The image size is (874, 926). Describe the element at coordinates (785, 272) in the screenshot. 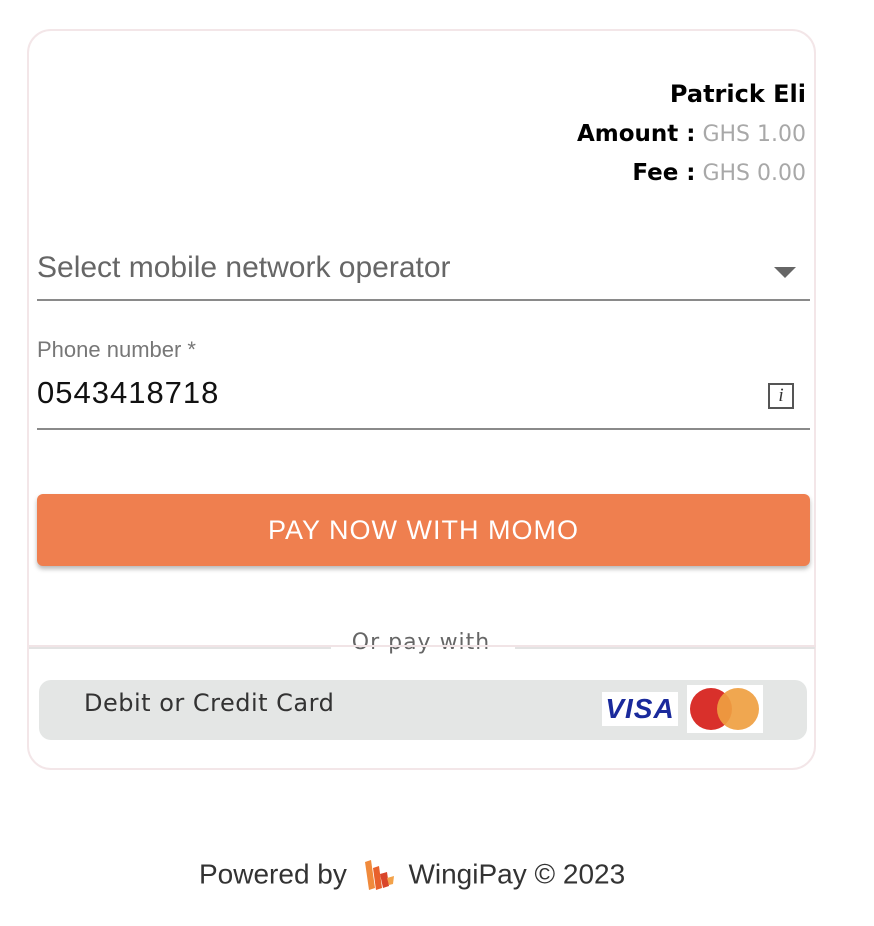

I see `chevron-down-icon` at that location.